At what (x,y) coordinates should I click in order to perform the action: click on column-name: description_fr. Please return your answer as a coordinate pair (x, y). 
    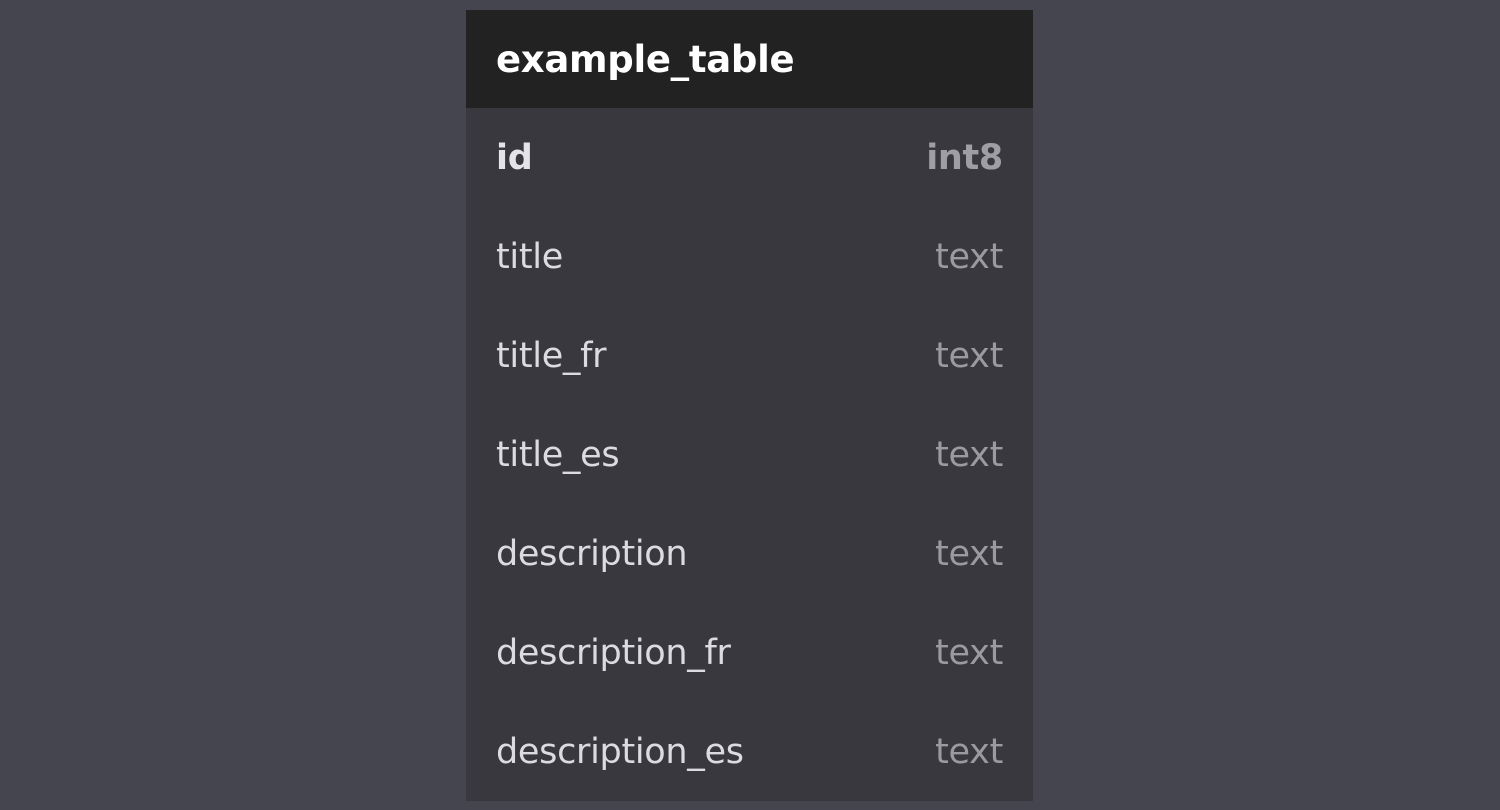
    Looking at the image, I should click on (613, 652).